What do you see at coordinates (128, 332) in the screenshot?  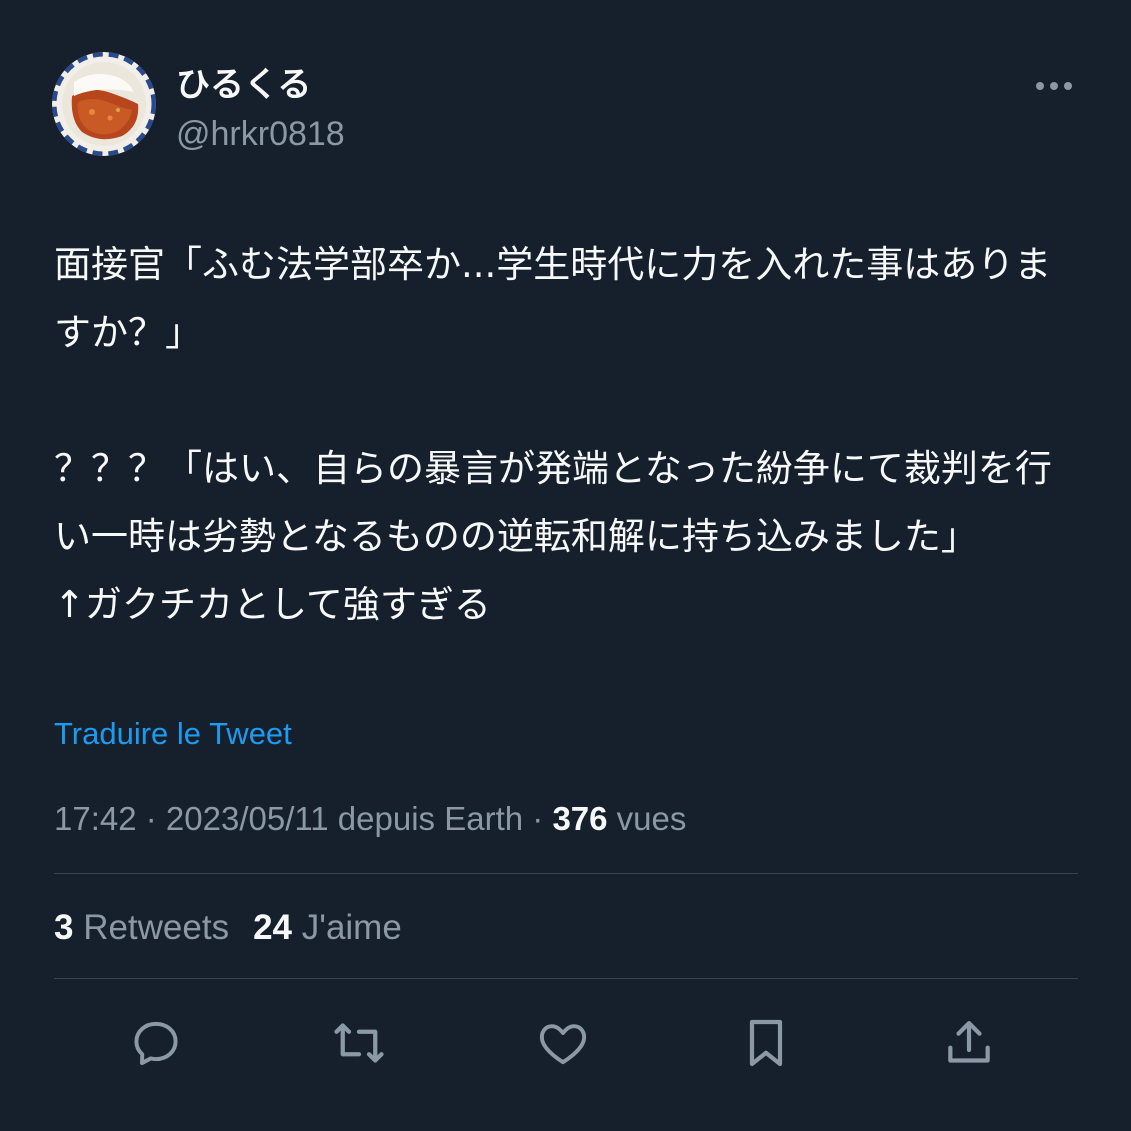 I see `tweet-text-line: すか？」` at bounding box center [128, 332].